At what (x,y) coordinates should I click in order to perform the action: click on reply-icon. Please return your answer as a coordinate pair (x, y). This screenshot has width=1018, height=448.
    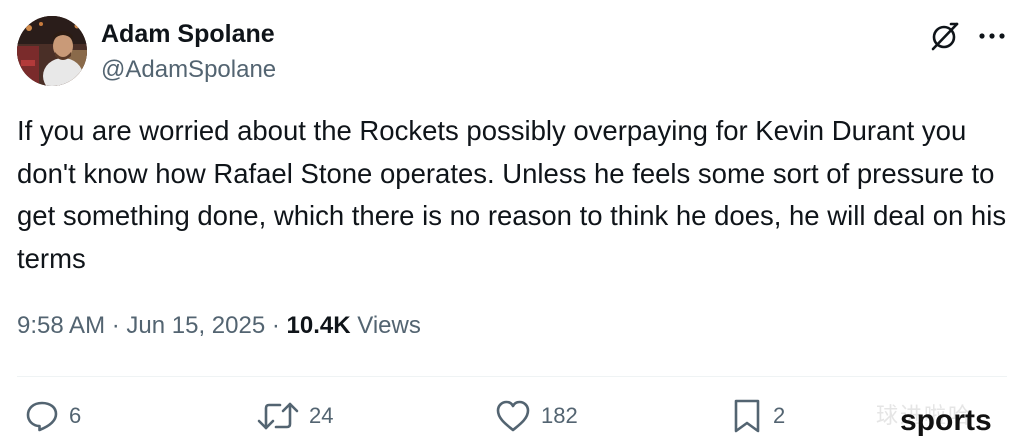
    Looking at the image, I should click on (42, 416).